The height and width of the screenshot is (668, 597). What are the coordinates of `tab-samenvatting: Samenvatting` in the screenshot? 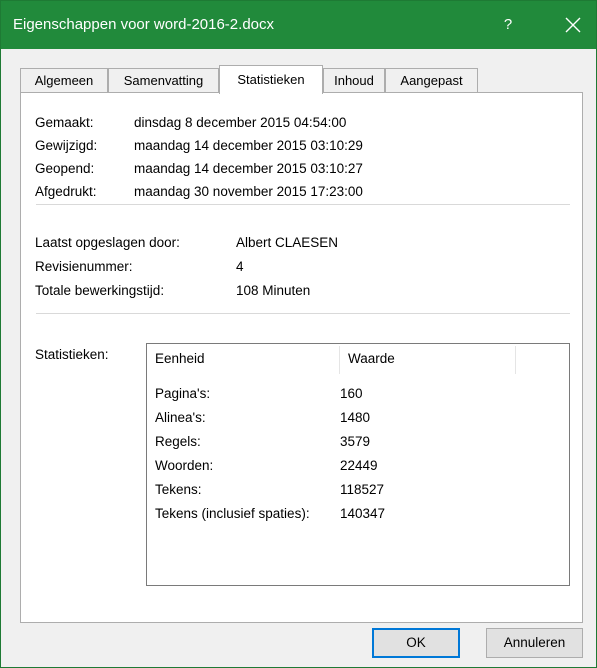 It's located at (163, 80).